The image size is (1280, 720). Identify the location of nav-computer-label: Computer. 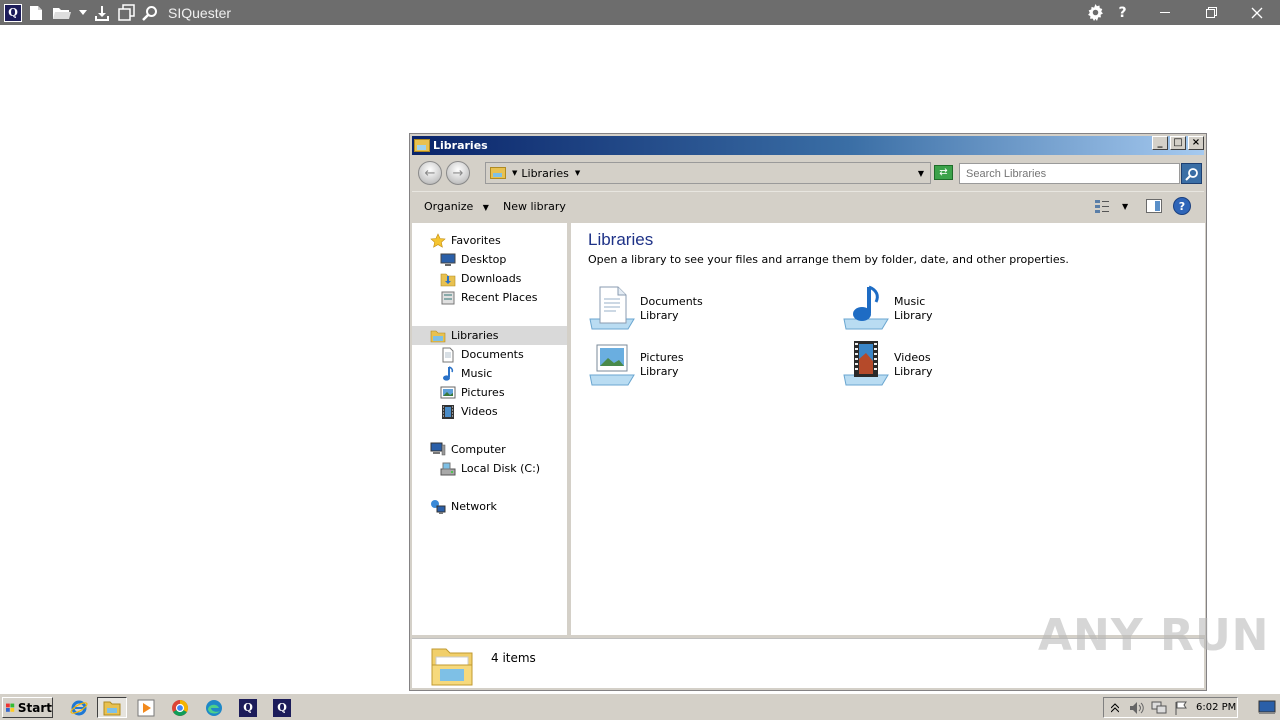
(478, 449).